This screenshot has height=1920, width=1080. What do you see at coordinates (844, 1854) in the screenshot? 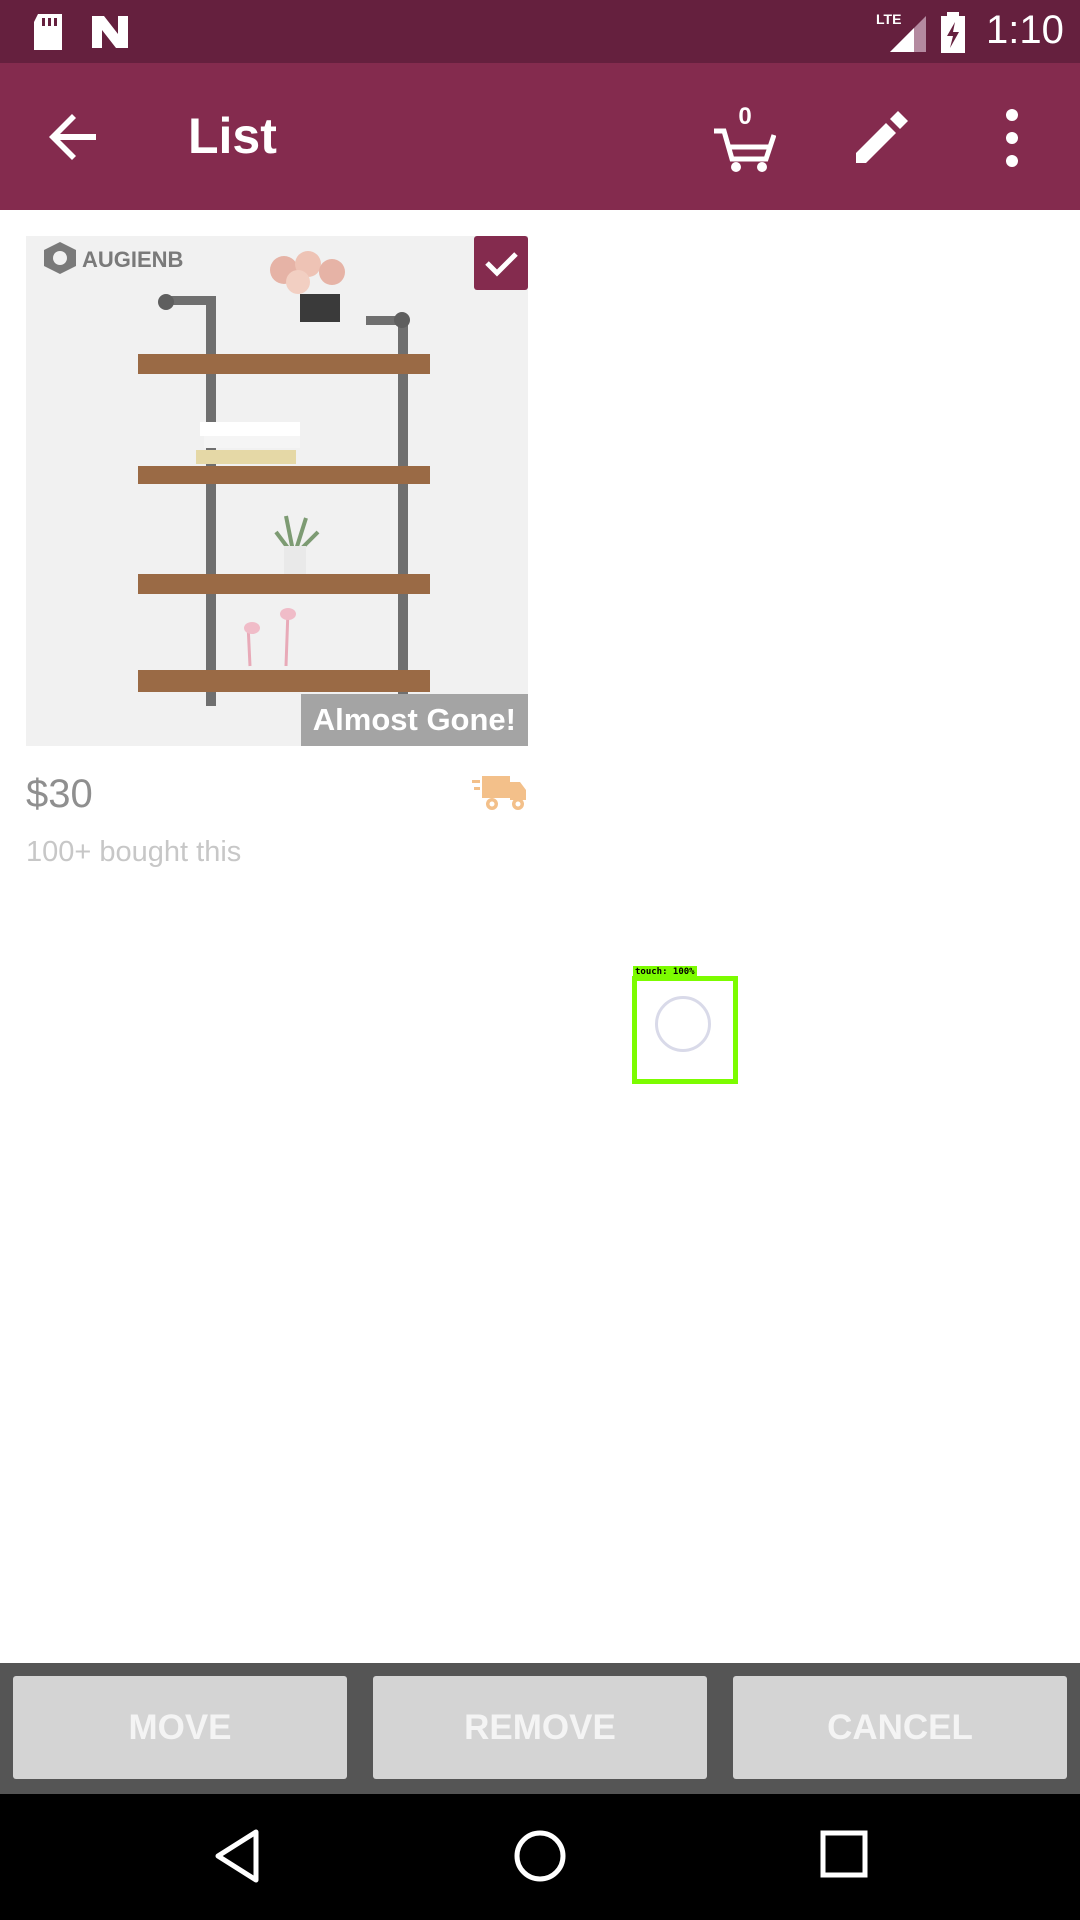
I see `nav-recents-icon` at bounding box center [844, 1854].